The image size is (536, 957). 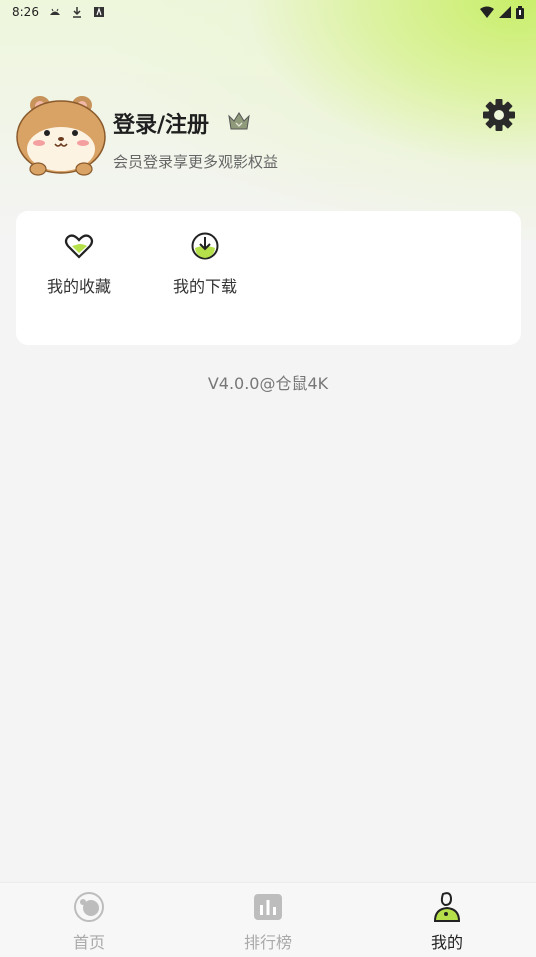 What do you see at coordinates (487, 12) in the screenshot?
I see `wifi-icon` at bounding box center [487, 12].